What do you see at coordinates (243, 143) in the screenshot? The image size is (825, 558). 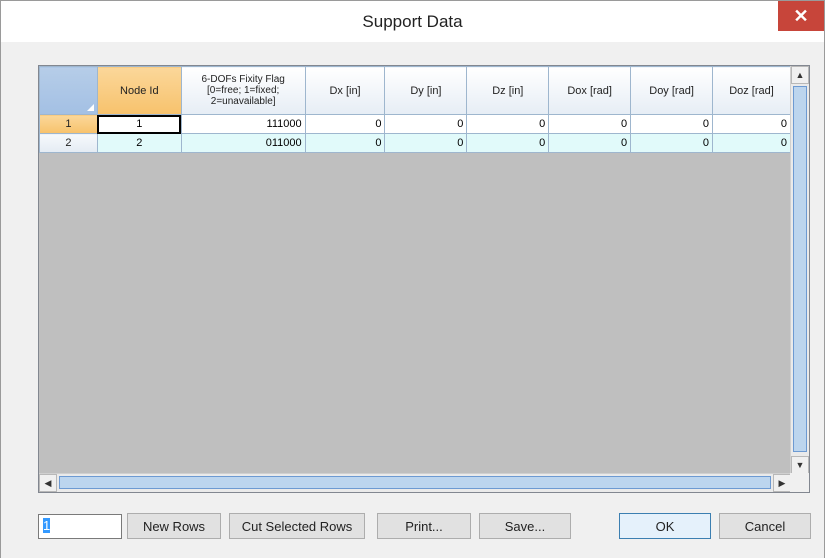 I see `cell-fixity-flag: 011000` at bounding box center [243, 143].